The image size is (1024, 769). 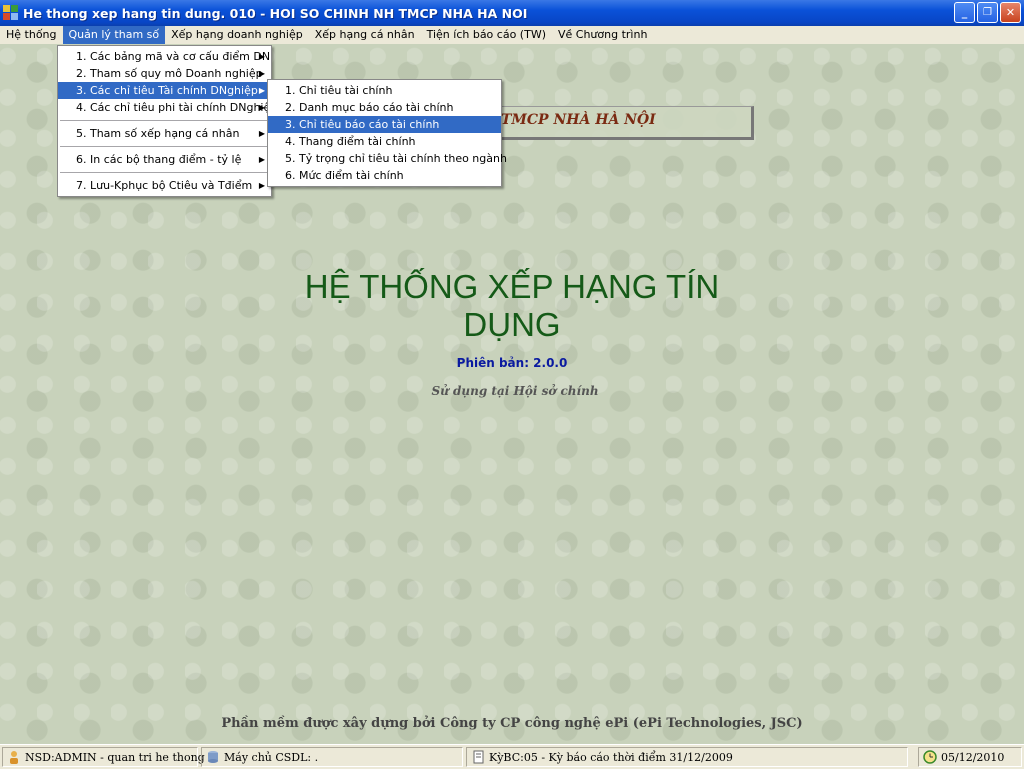 What do you see at coordinates (602, 35) in the screenshot?
I see `menu-ve-chuong-trinh: Về Chương trình` at bounding box center [602, 35].